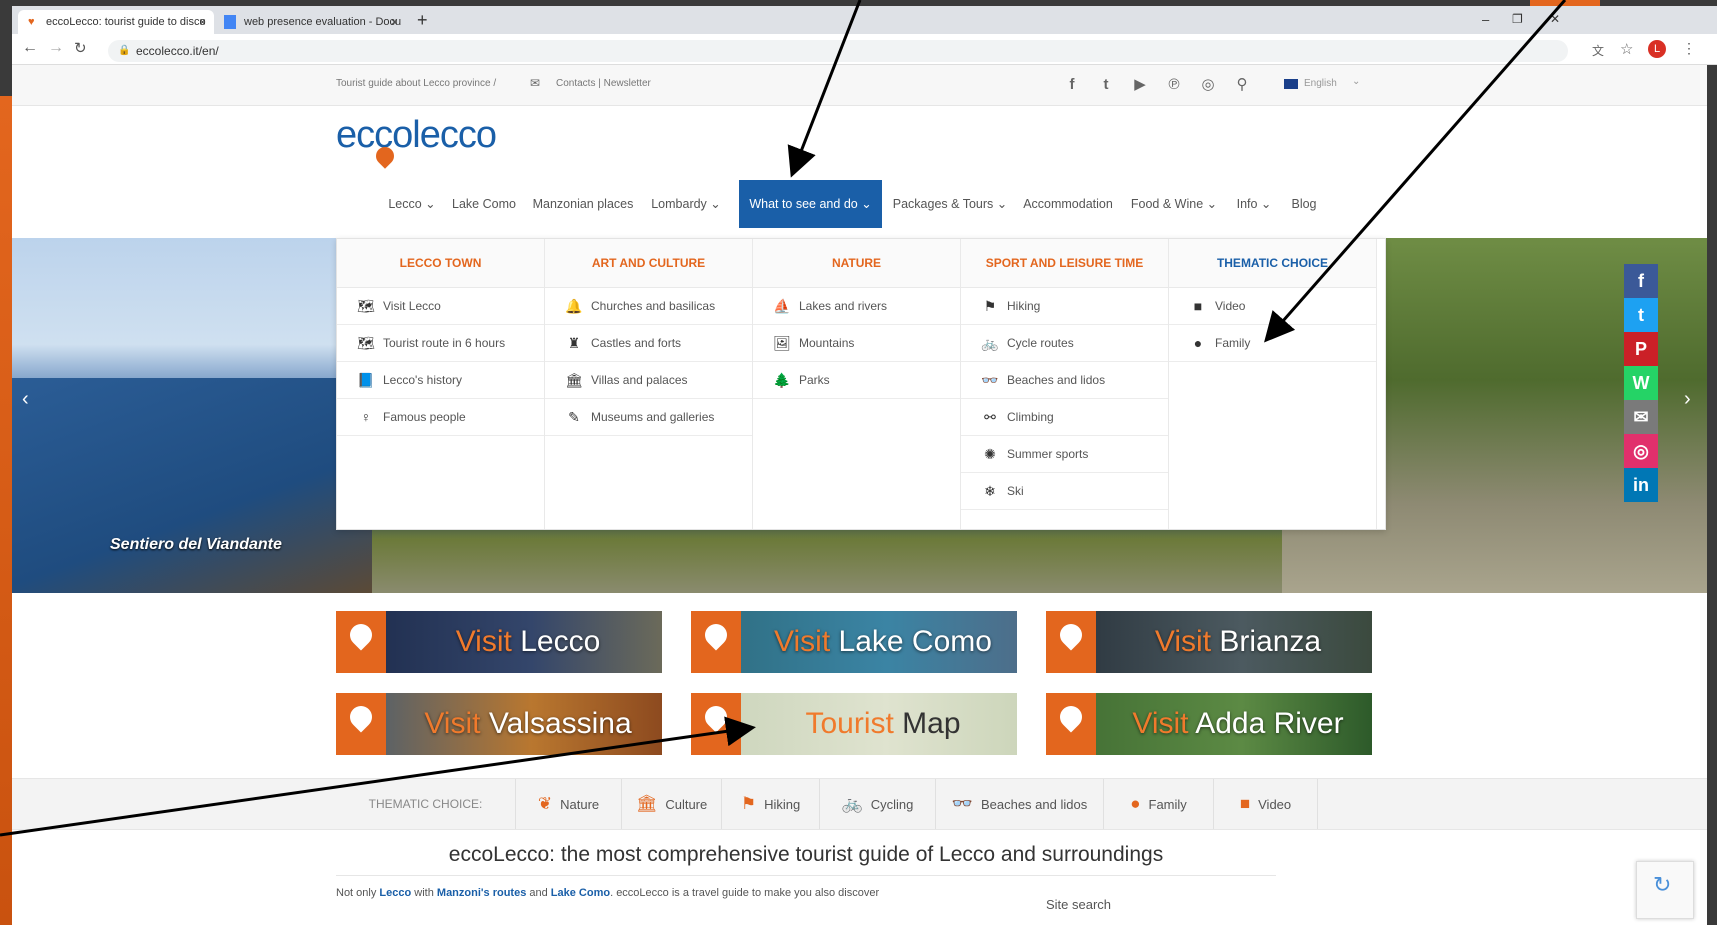  I want to click on arrow-to-family, so click(1415, 171).